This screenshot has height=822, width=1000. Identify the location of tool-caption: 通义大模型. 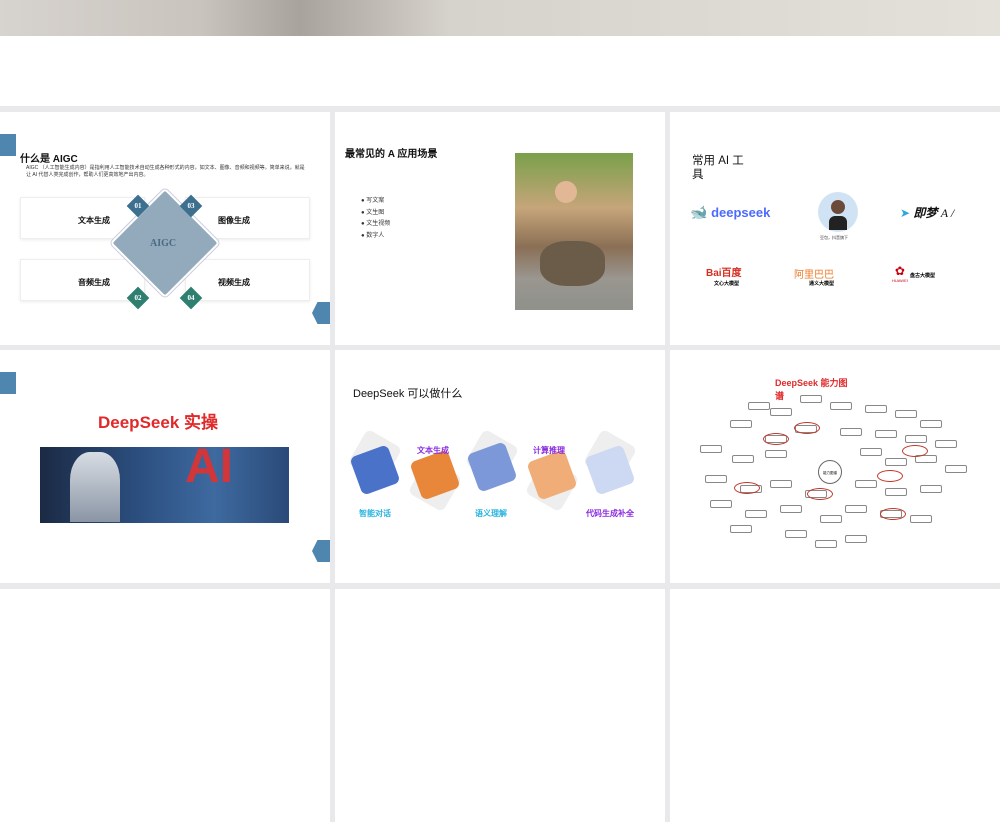
(822, 284).